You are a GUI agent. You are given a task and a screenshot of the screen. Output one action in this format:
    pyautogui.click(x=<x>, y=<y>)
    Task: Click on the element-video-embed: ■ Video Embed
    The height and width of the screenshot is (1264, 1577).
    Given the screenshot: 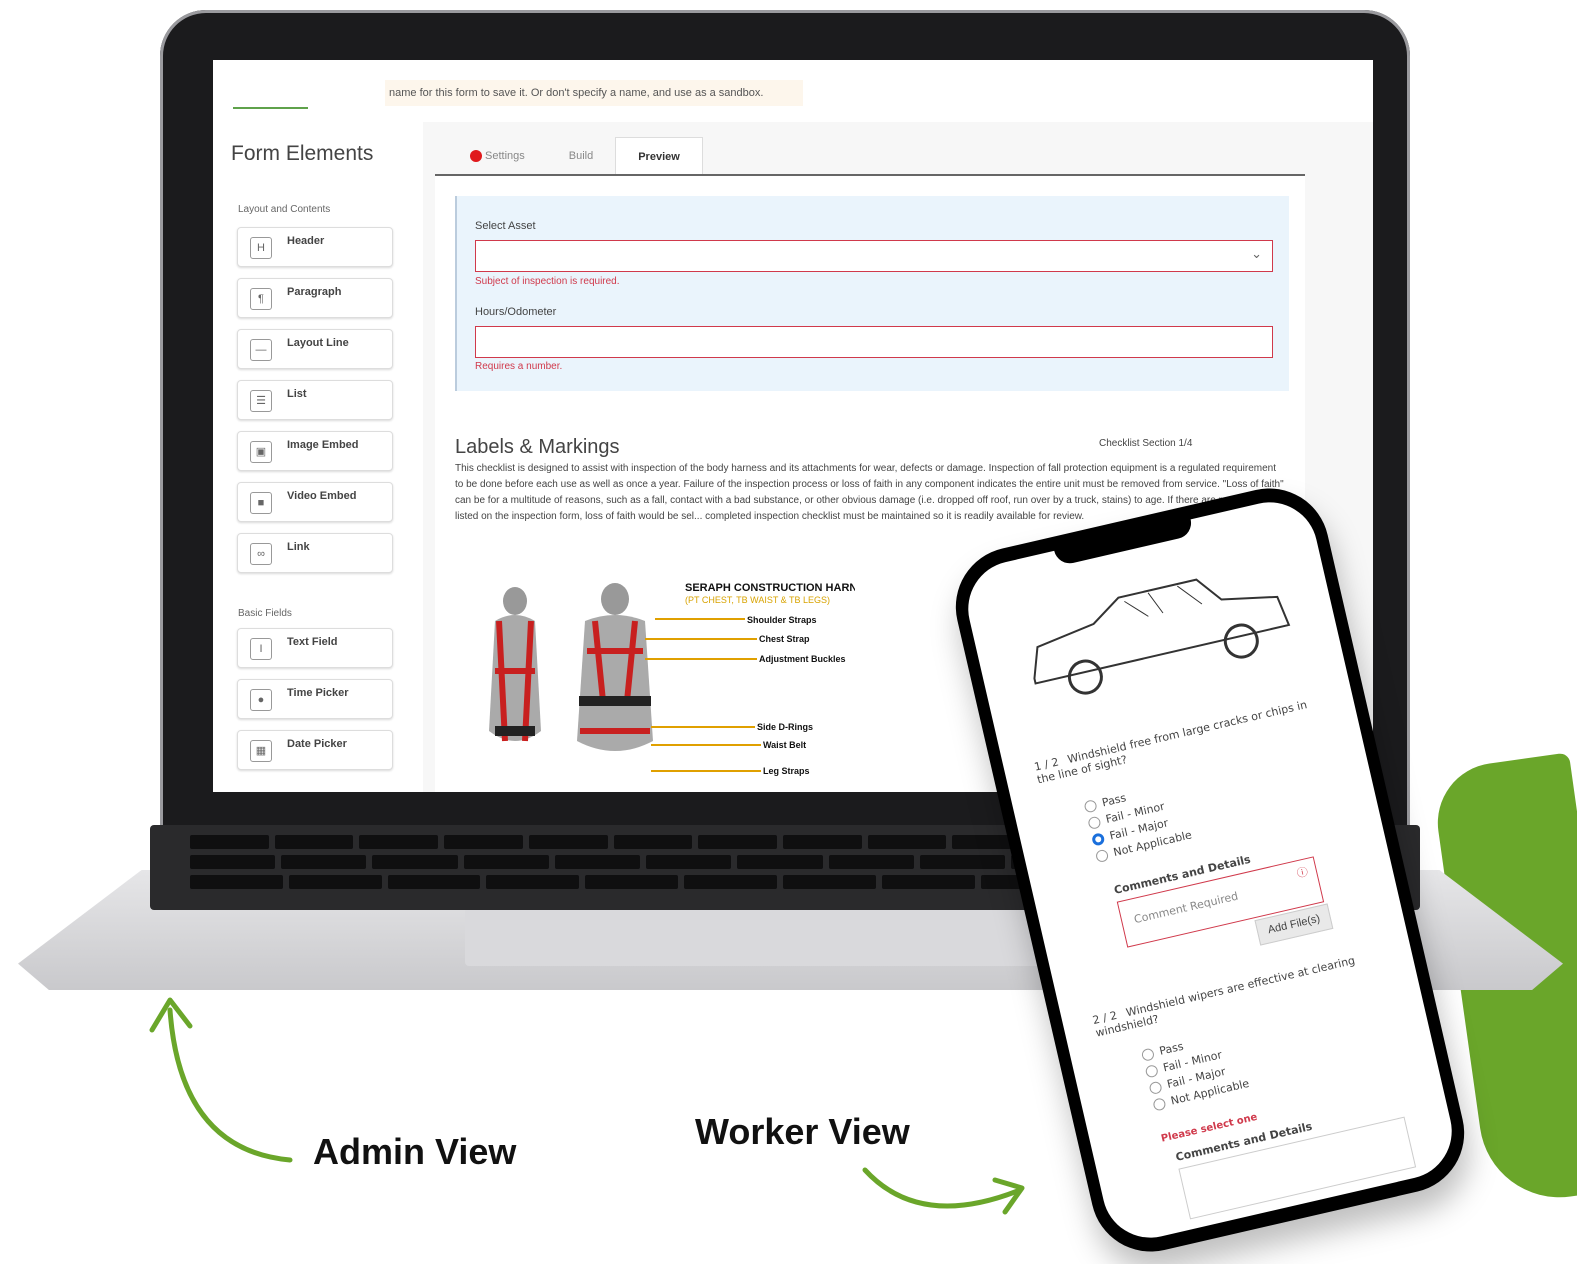 What is the action you would take?
    pyautogui.click(x=315, y=502)
    